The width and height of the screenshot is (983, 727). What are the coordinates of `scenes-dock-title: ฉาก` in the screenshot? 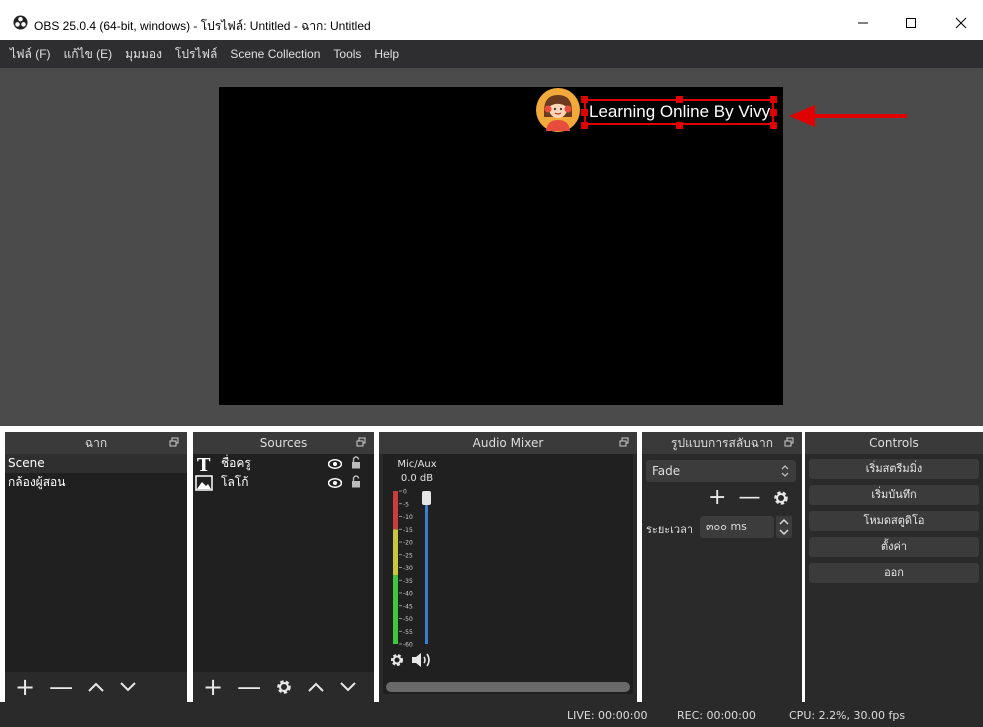 It's located at (96, 443).